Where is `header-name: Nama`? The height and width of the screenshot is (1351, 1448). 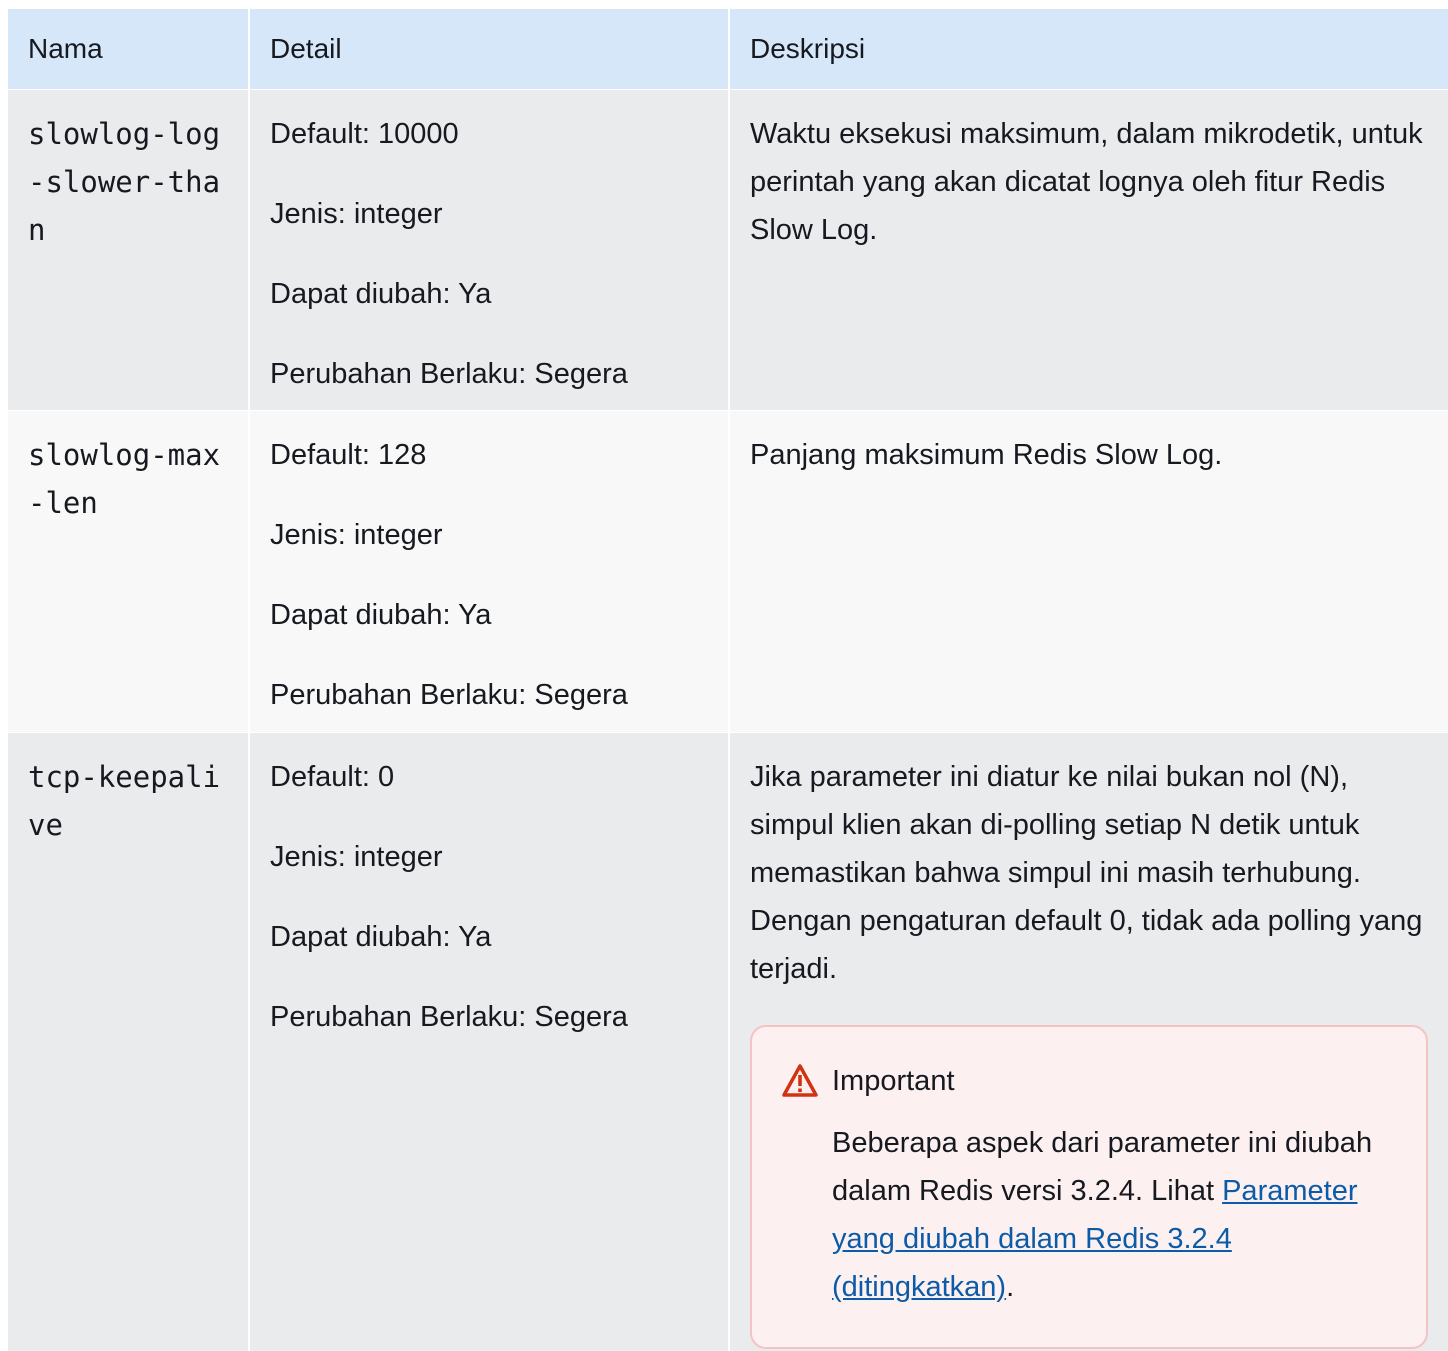 header-name: Nama is located at coordinates (65, 48).